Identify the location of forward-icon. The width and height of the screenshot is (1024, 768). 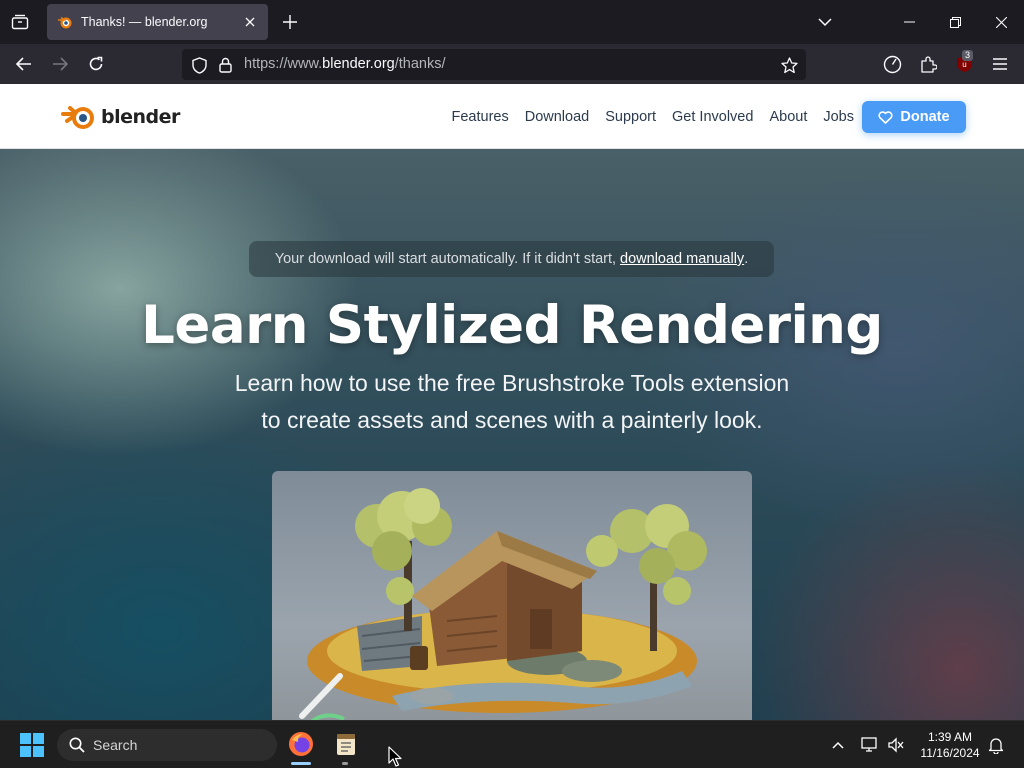
(60, 64).